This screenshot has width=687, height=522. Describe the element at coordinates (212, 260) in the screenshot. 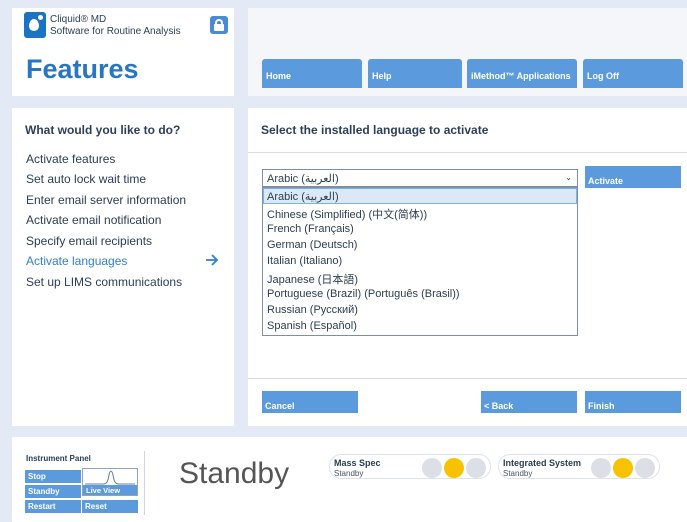

I see `arrow-right-icon` at that location.